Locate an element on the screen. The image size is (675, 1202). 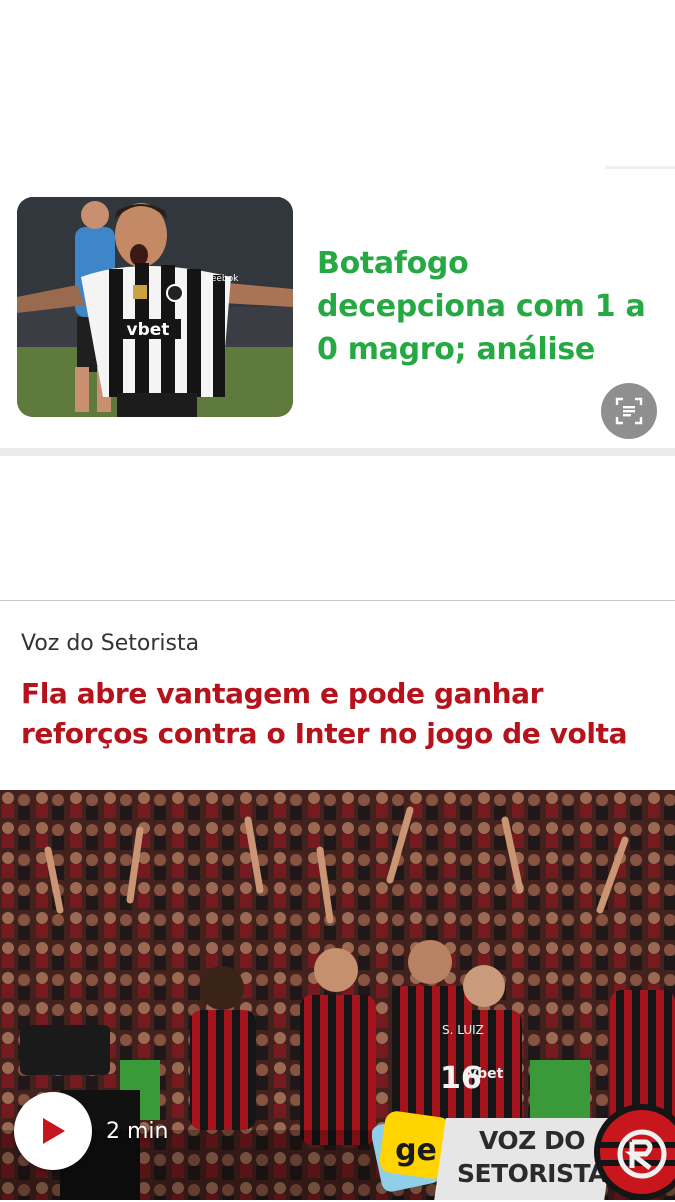
jersey-sponsor: vbet is located at coordinates (486, 1074).